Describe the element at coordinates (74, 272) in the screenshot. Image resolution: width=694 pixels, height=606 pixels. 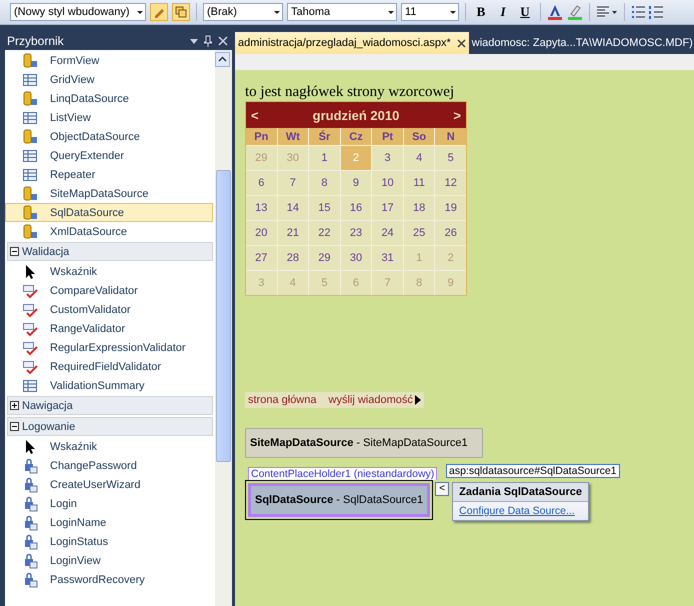
I see `item-label: Wskaźnik` at that location.